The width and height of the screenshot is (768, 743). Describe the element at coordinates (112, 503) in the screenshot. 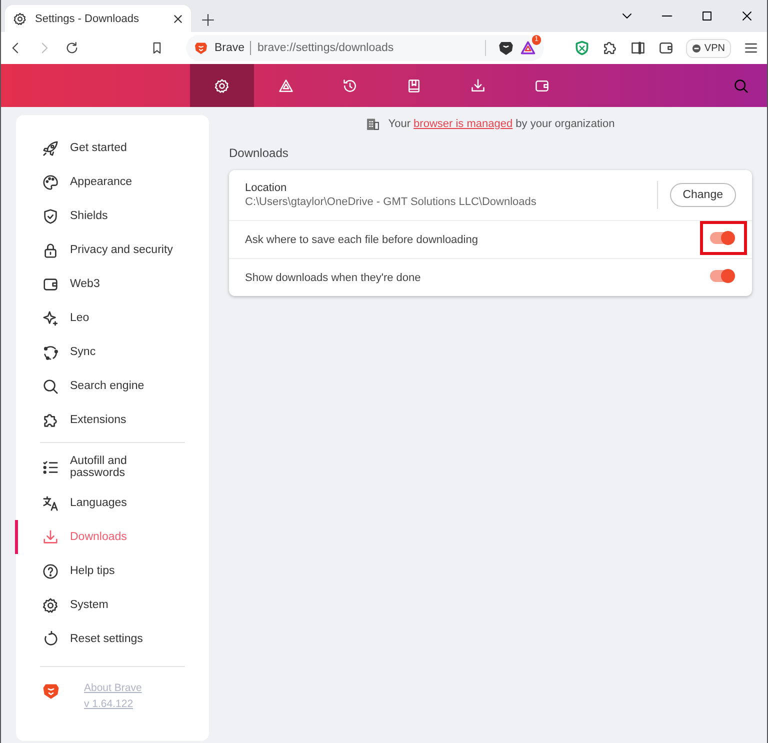

I see `sidebar-item: Languages` at that location.